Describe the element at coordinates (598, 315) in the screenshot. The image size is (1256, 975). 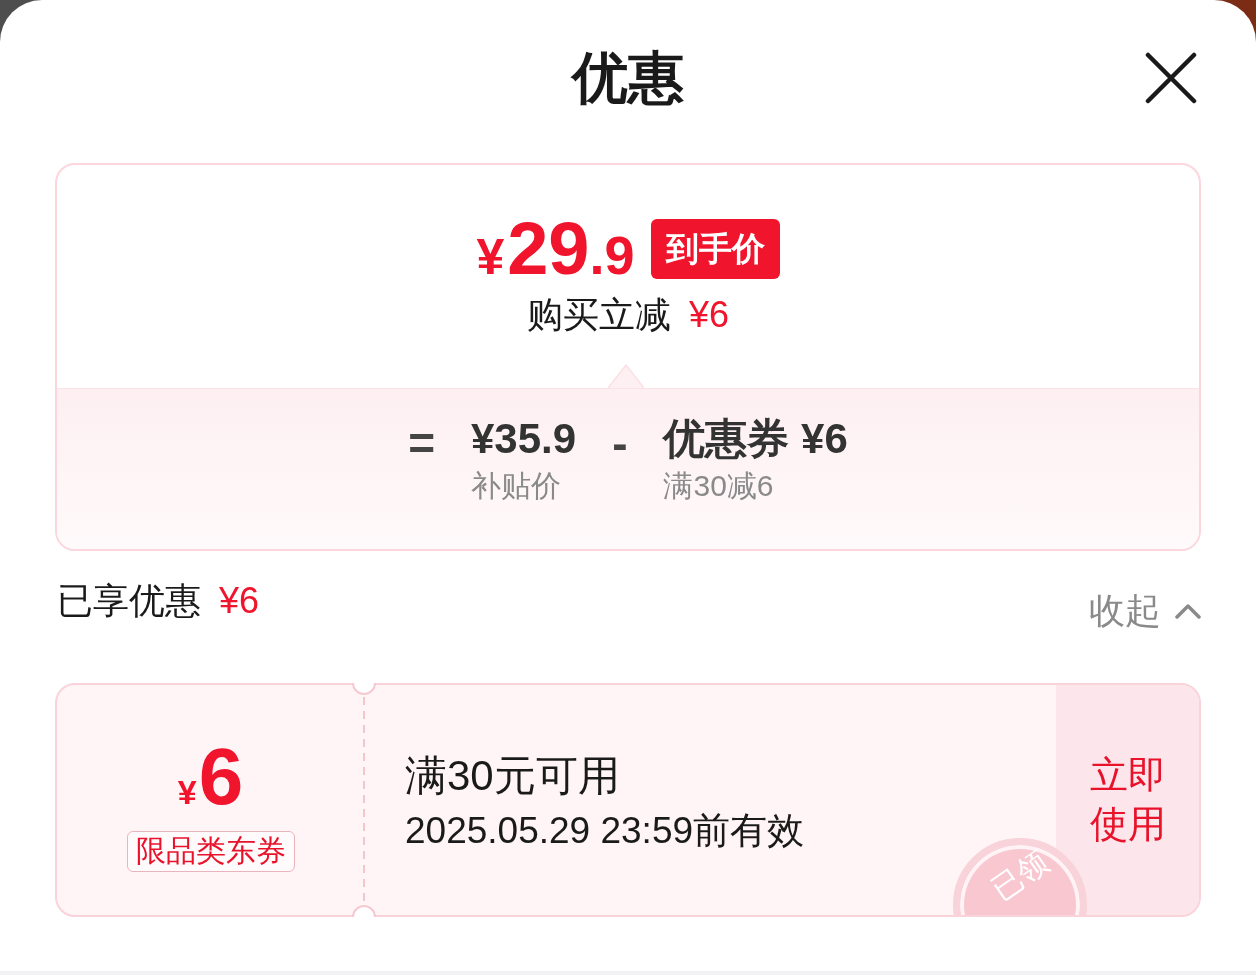
I see `reduction-label: 购买立减` at that location.